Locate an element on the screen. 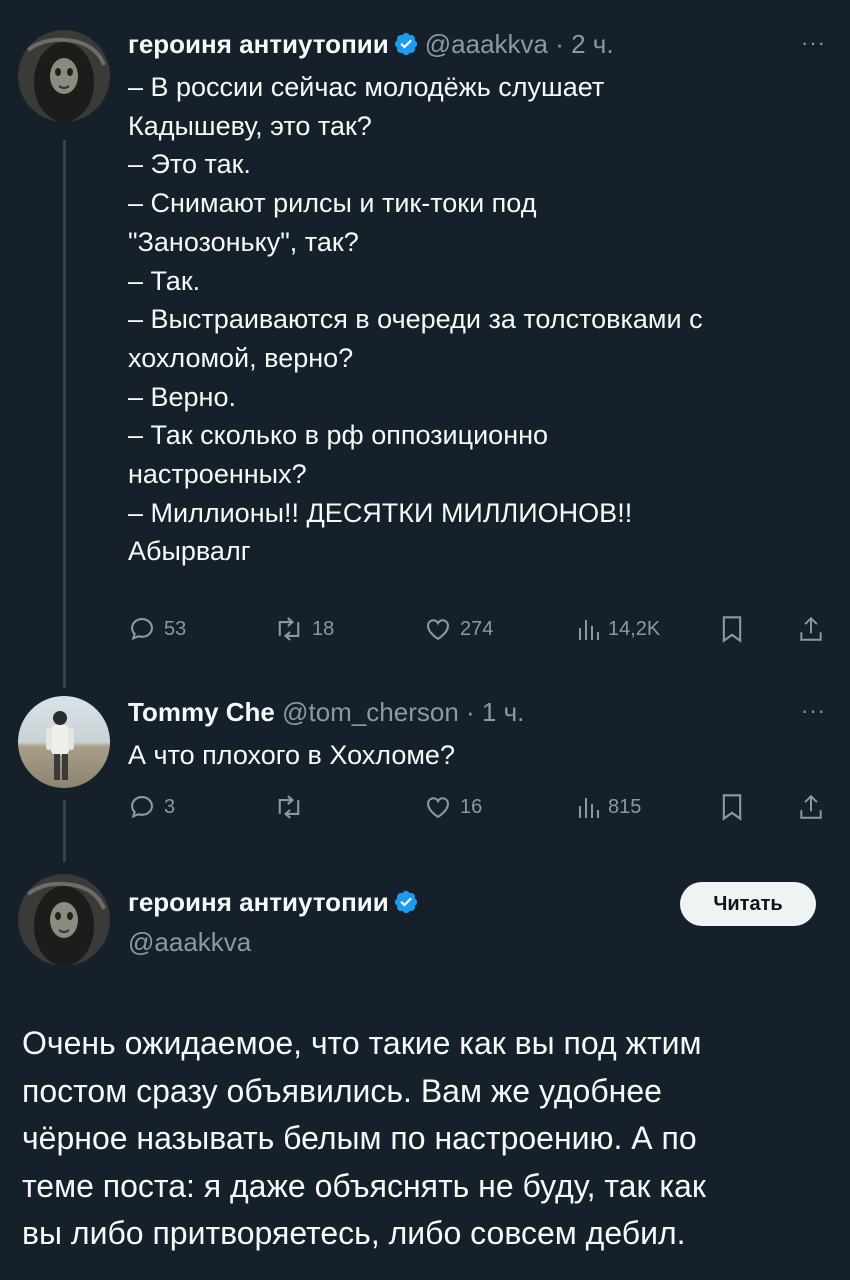 The height and width of the screenshot is (1280, 850). tweet-text-line: "Занозоньку", так? is located at coordinates (243, 241).